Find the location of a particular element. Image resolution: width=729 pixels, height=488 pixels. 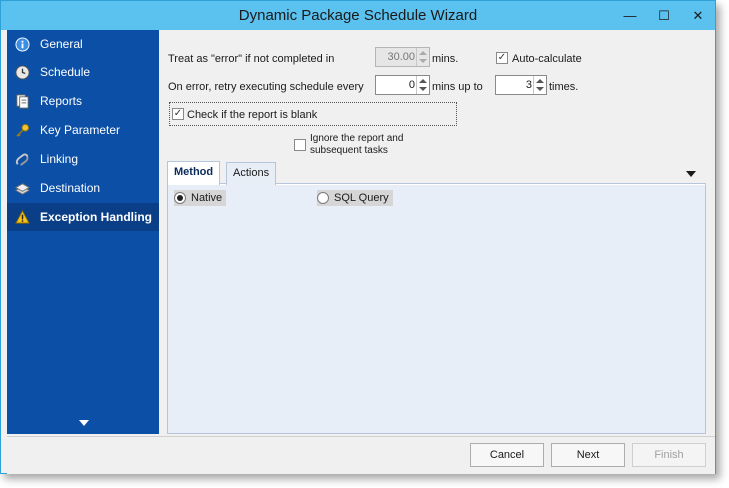

clock-icon is located at coordinates (22, 72).